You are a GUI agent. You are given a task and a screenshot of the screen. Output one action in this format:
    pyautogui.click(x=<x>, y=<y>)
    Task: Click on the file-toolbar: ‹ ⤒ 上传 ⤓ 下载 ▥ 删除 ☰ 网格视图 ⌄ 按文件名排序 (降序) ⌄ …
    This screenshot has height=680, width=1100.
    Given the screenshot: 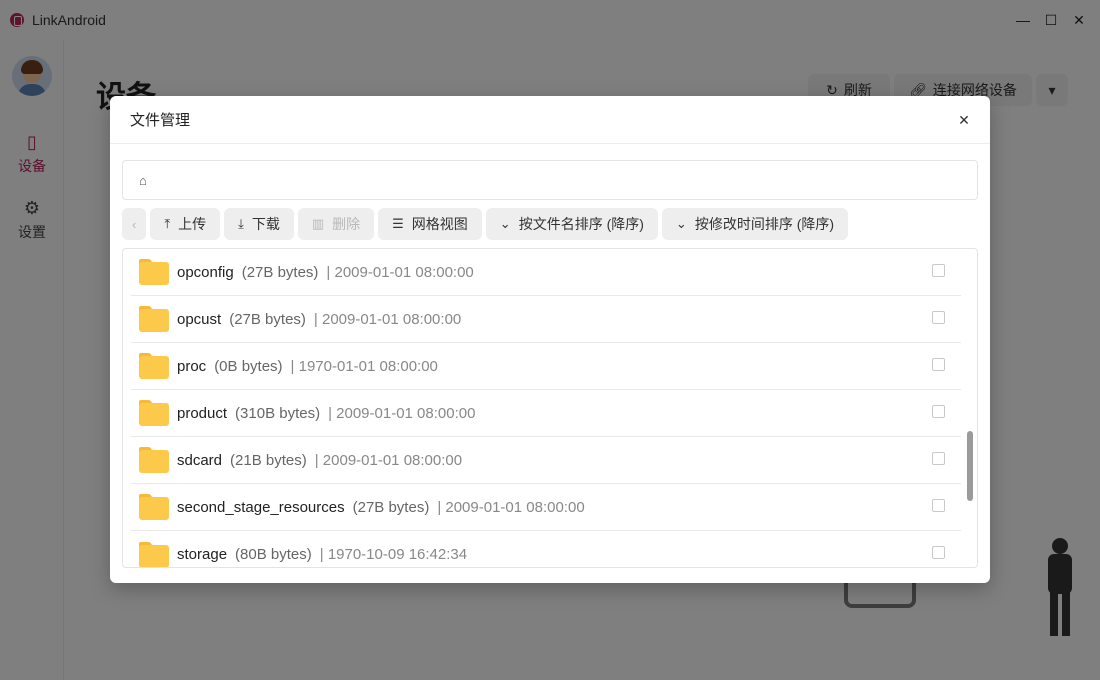 What is the action you would take?
    pyautogui.click(x=485, y=224)
    